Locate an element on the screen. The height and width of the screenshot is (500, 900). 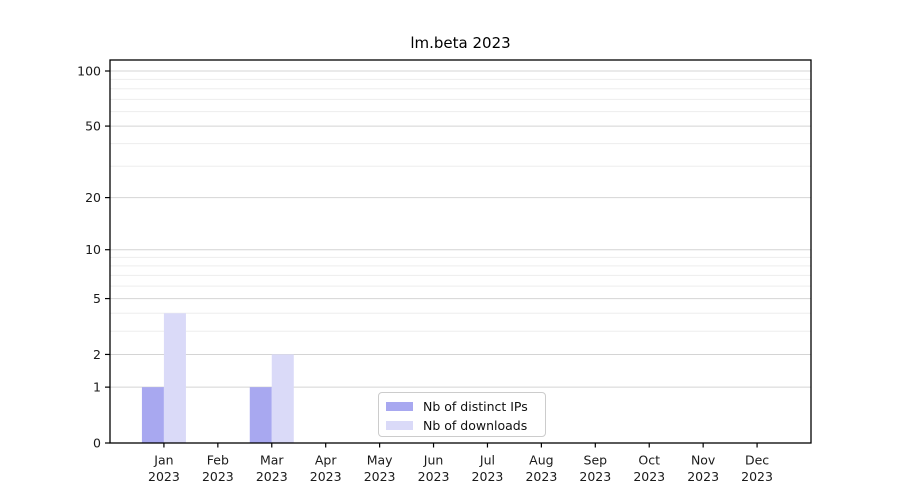
svg-text: Apr is located at coordinates (326, 460).